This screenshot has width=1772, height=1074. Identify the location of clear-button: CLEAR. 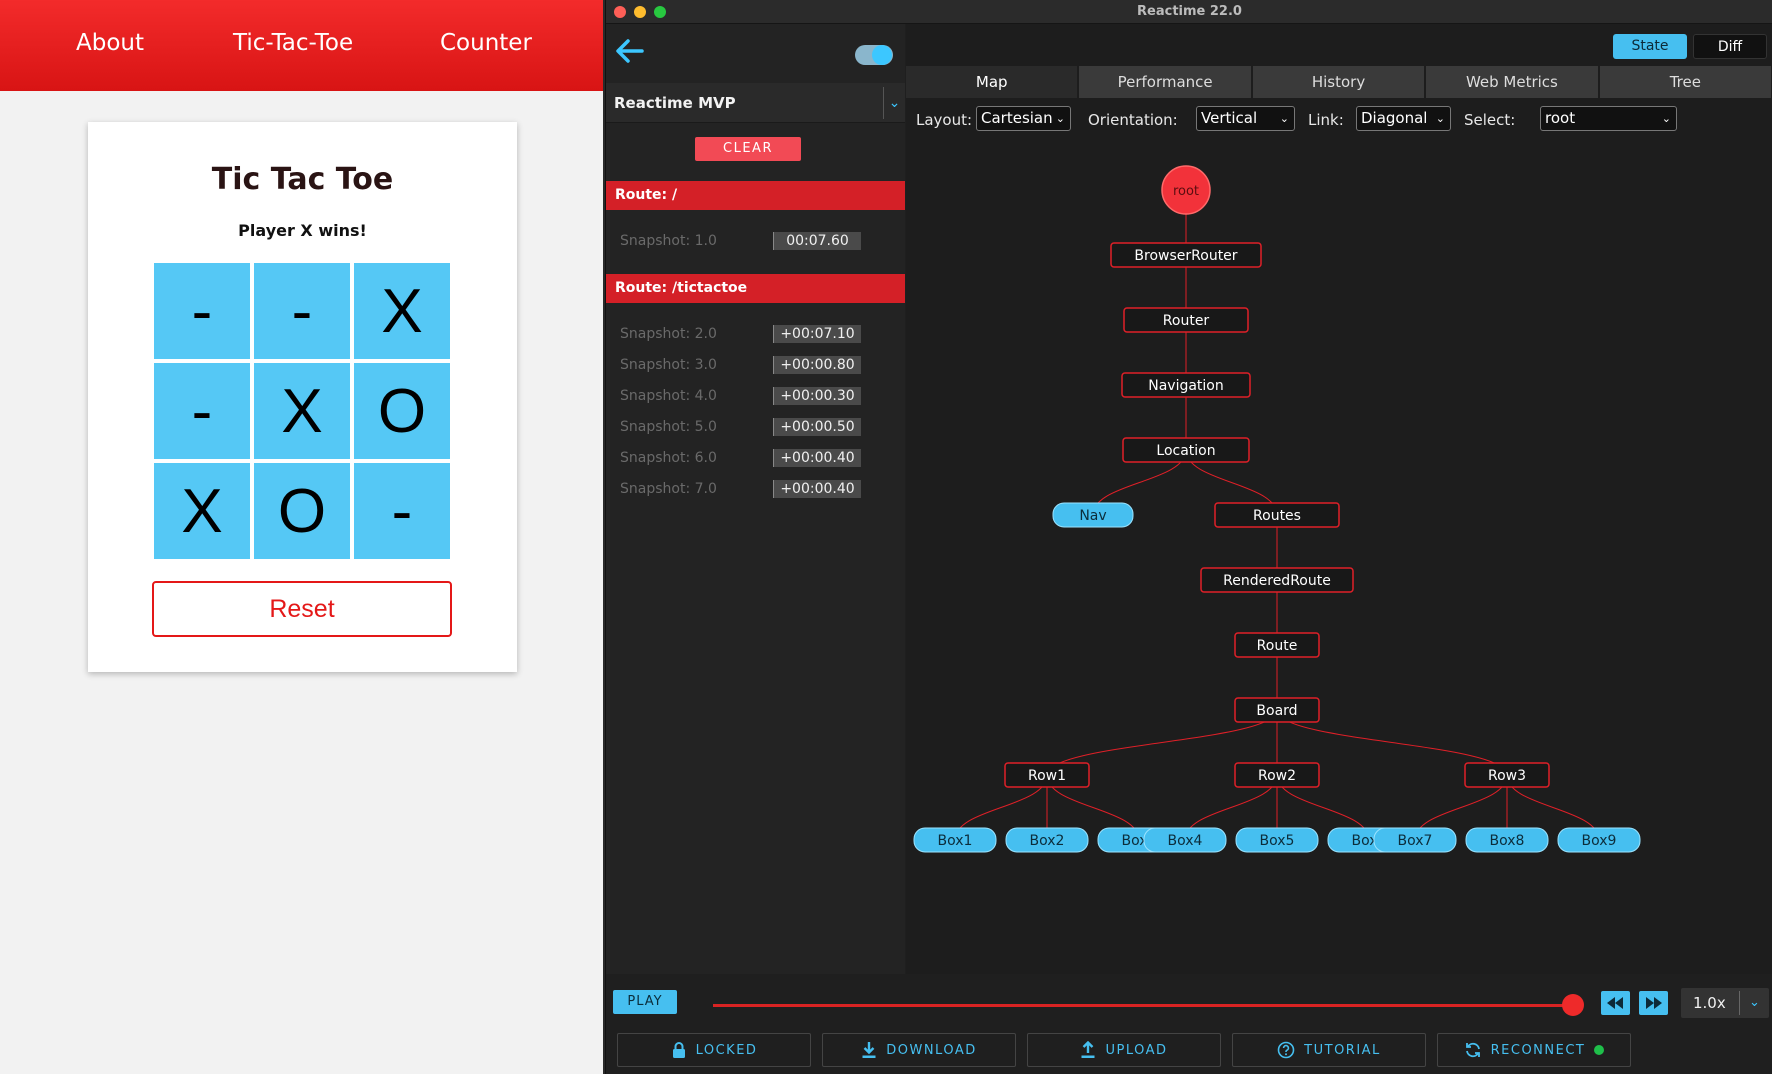
(748, 149).